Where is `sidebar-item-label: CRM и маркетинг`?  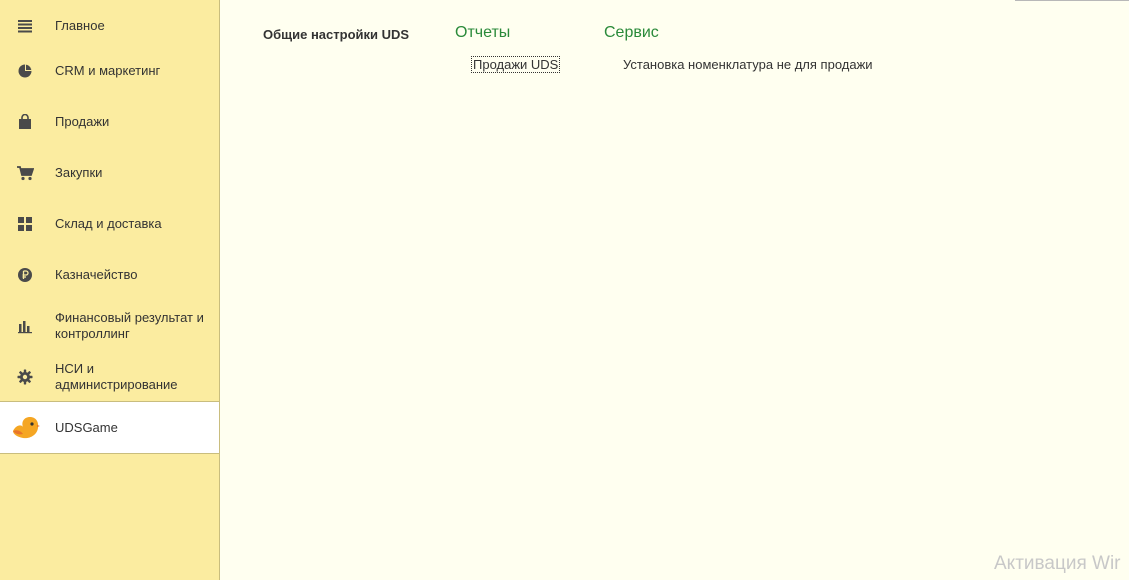
sidebar-item-label: CRM и маркетинг is located at coordinates (108, 70).